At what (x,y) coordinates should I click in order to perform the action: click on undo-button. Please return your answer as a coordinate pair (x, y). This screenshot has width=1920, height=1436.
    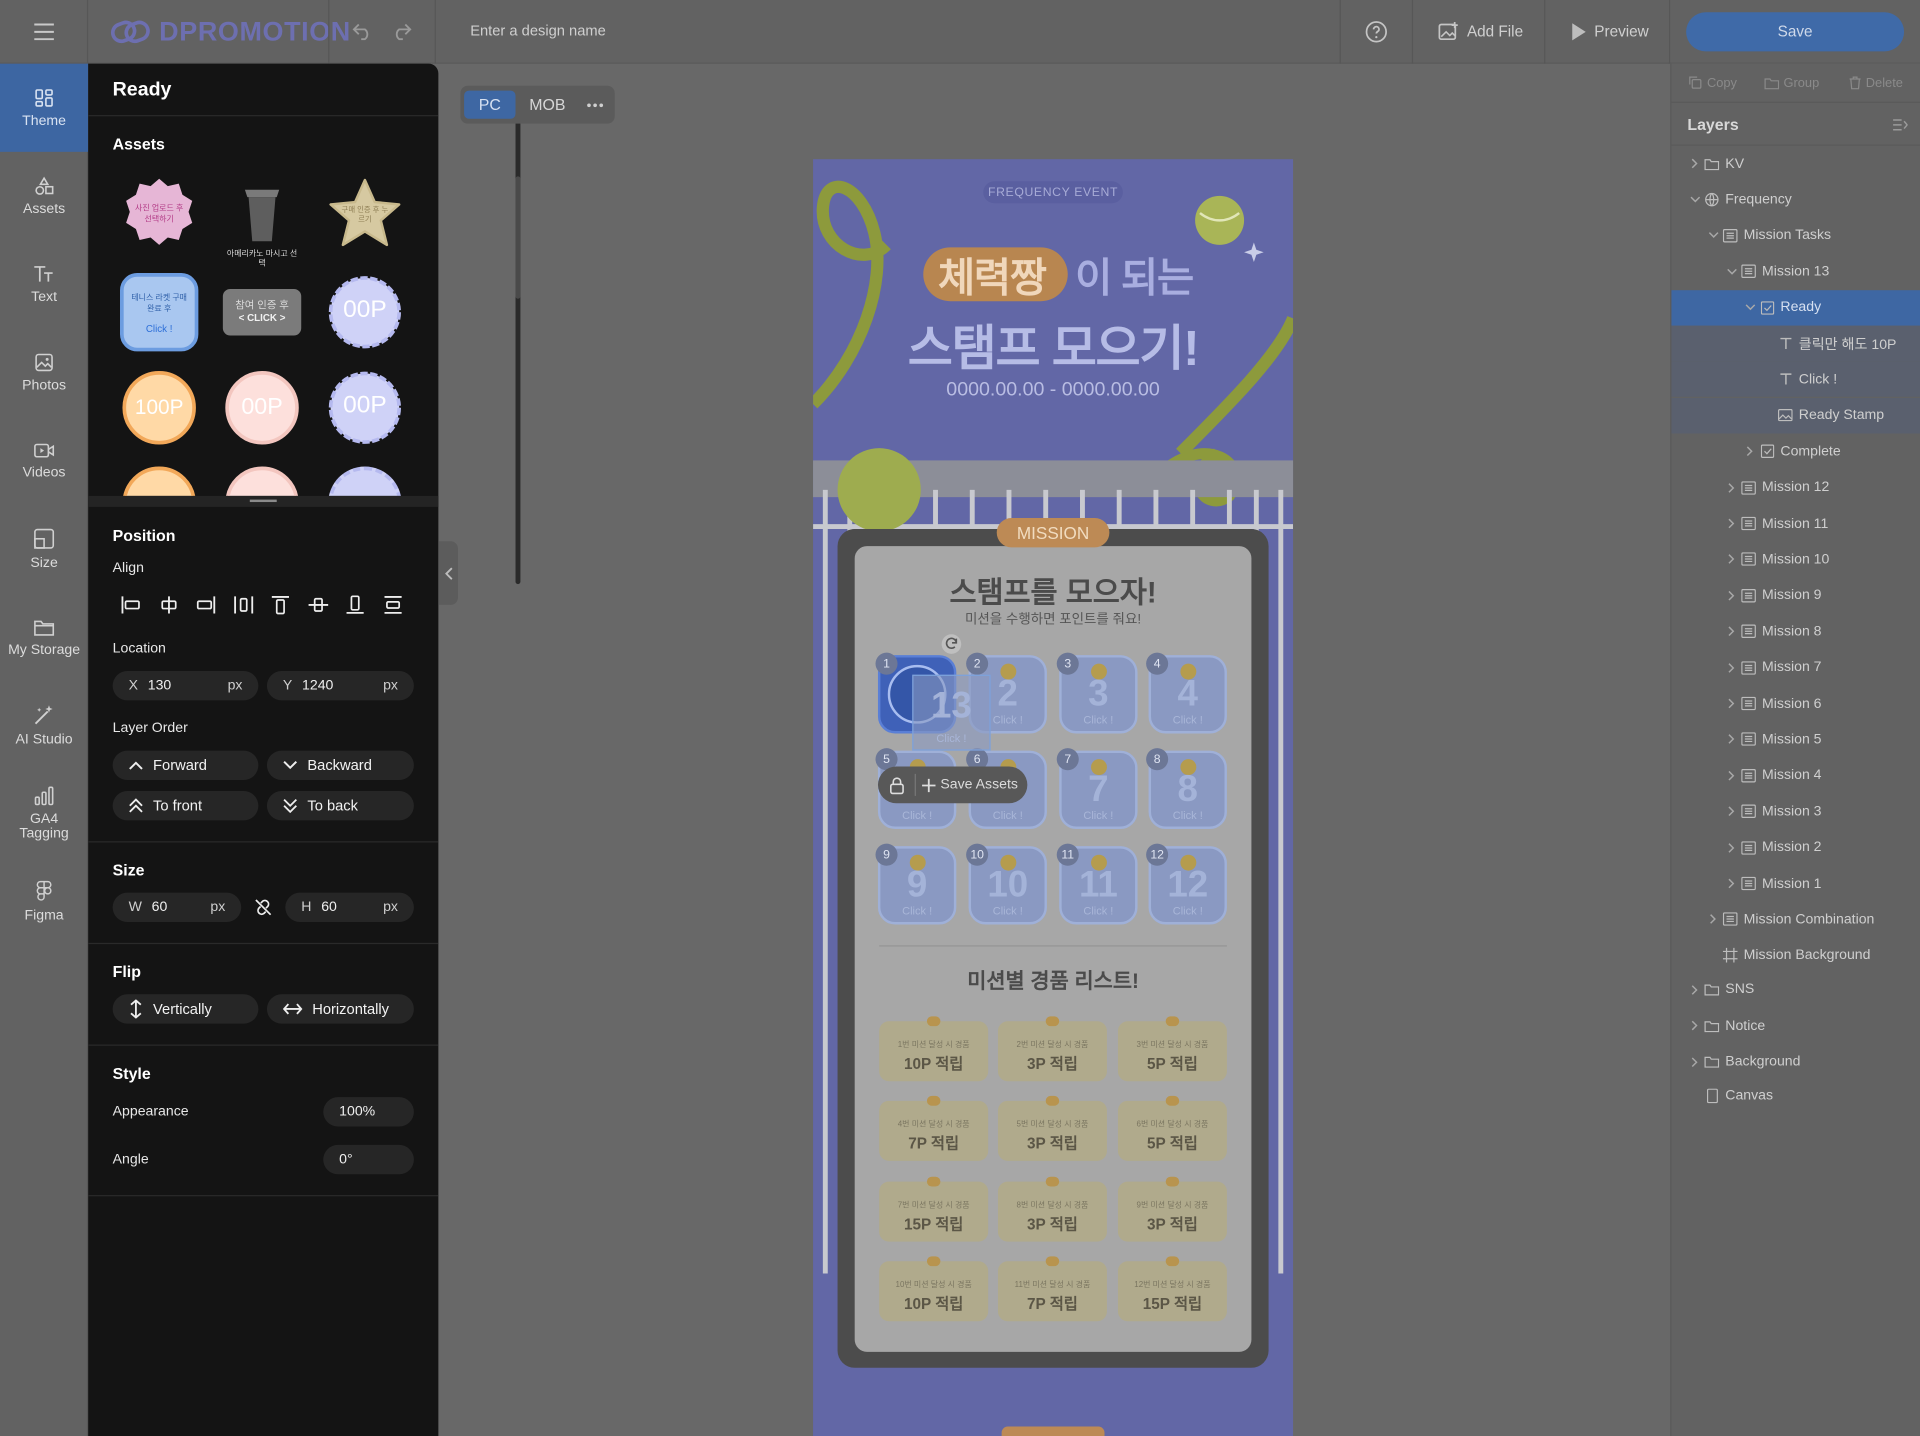
    Looking at the image, I should click on (362, 31).